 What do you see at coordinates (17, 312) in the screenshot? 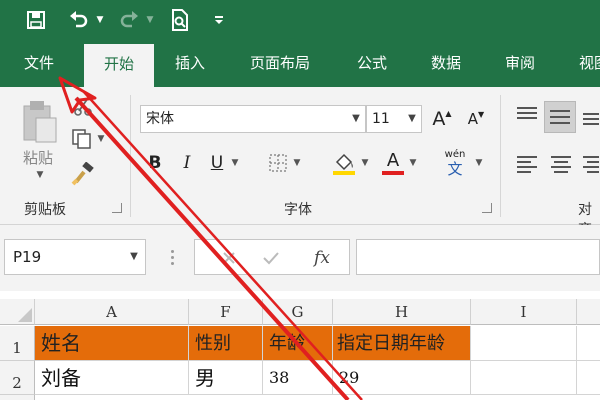
I see `select-all-corner` at bounding box center [17, 312].